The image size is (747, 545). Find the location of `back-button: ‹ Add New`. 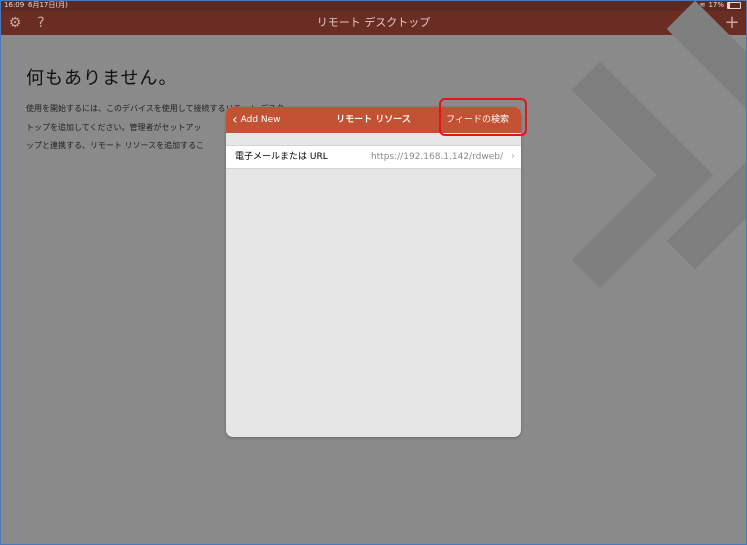

back-button: ‹ Add New is located at coordinates (256, 120).